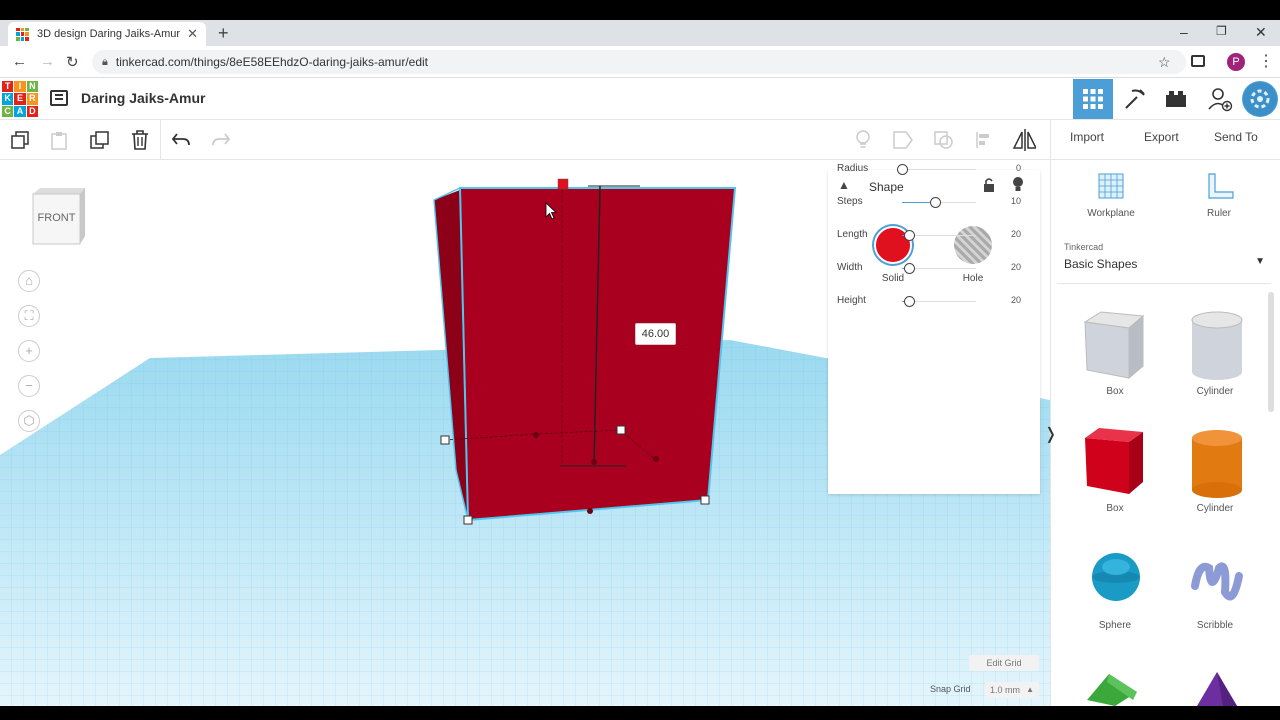 This screenshot has width=1280, height=720. I want to click on browser-menu-icon: ⋮, so click(1266, 61).